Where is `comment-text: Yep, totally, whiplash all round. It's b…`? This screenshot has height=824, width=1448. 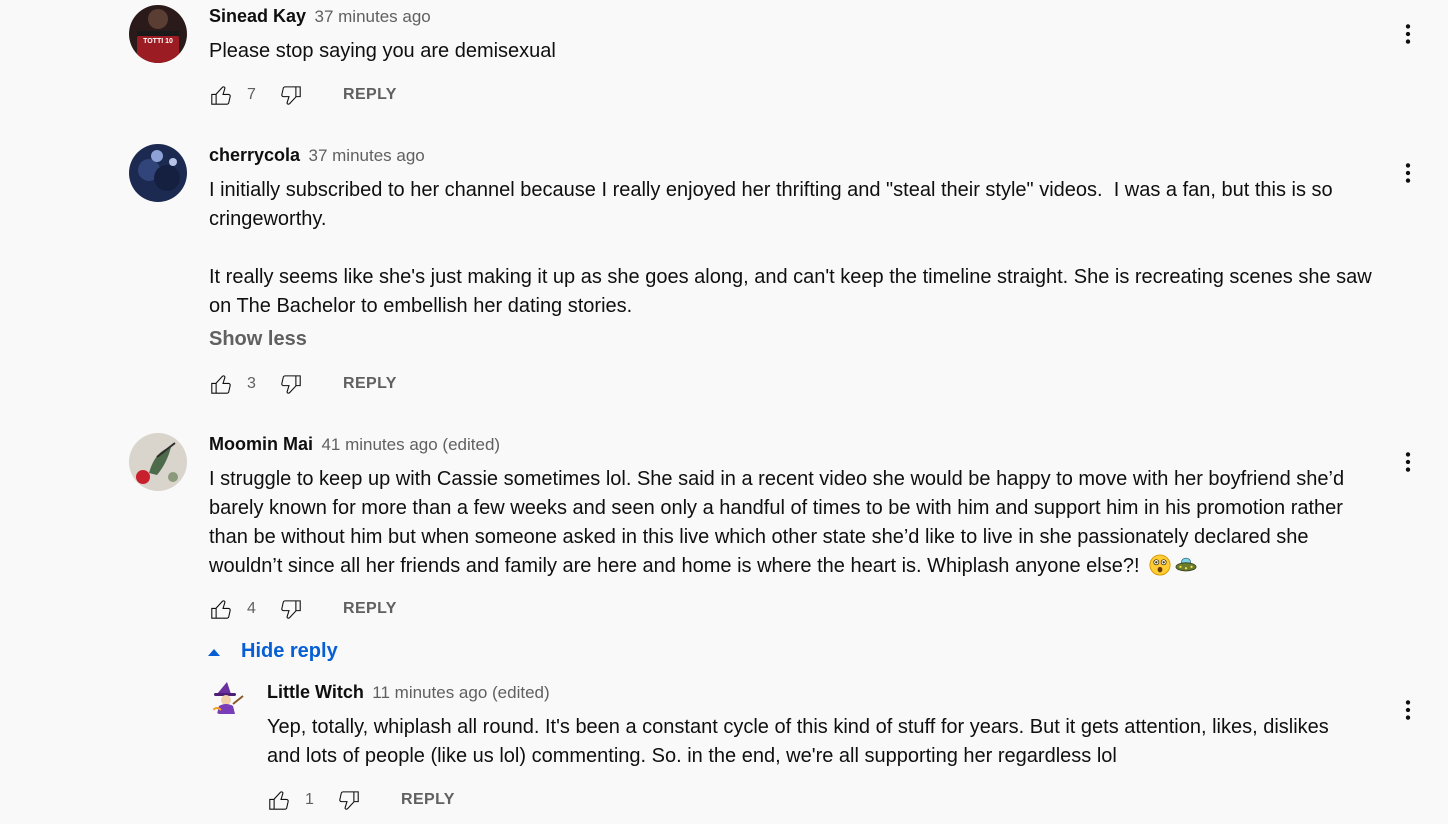 comment-text: Yep, totally, whiplash all round. It's b… is located at coordinates (801, 741).